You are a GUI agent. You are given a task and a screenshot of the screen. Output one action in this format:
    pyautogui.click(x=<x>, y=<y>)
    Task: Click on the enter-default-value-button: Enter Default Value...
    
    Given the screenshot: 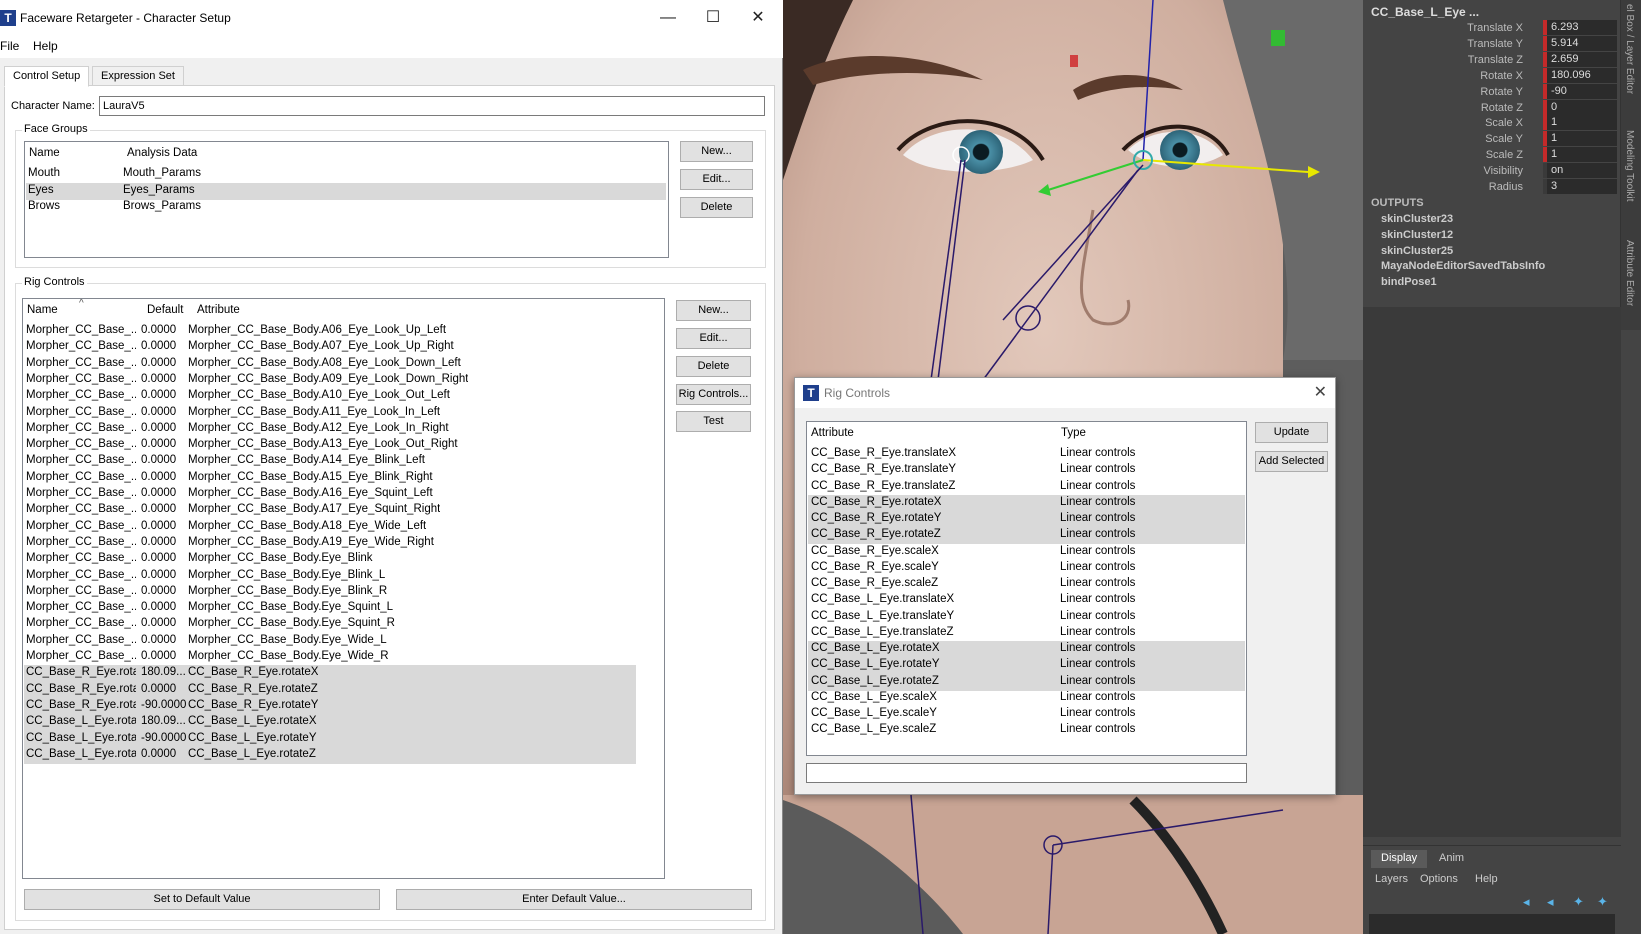 What is the action you would take?
    pyautogui.click(x=574, y=899)
    